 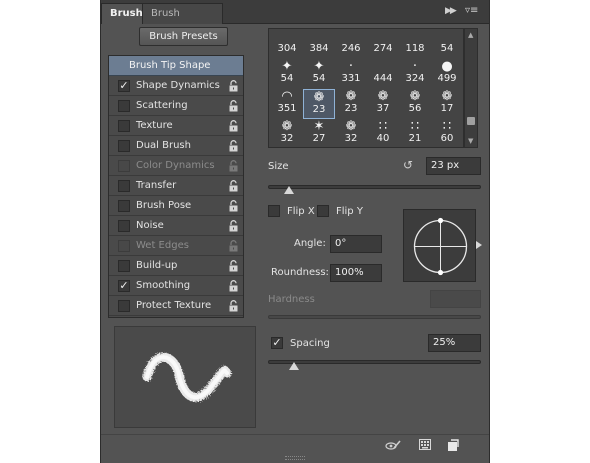 I want to click on tab-brush: Brush, so click(x=122, y=13).